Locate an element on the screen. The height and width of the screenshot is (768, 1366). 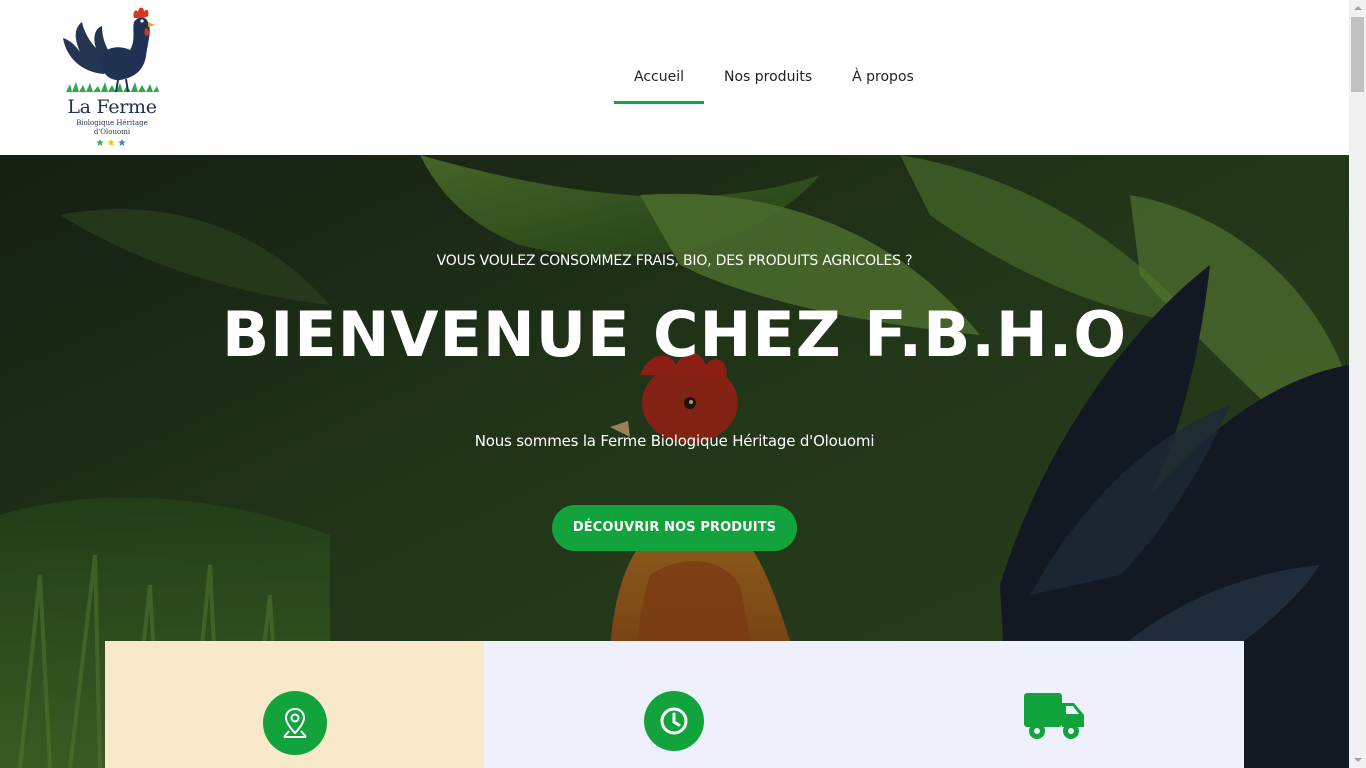
scrollbar-thumb is located at coordinates (1357, 54).